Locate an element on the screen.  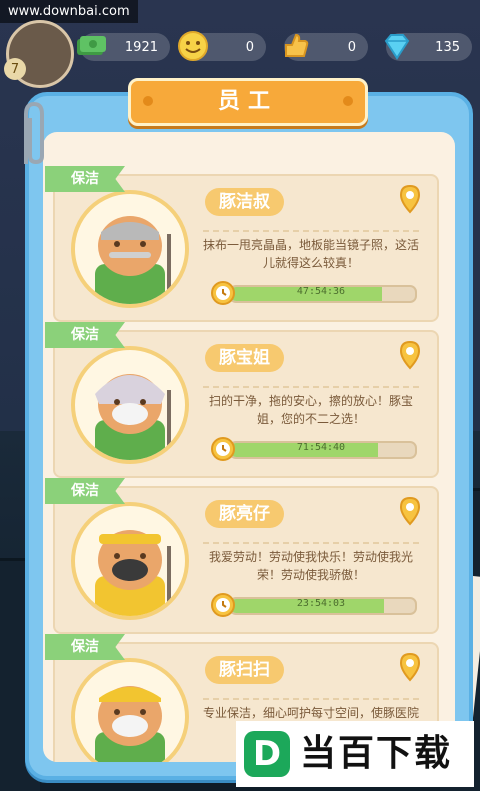
top-bar: 7 1921 0 0 135 is located at coordinates (240, 44).